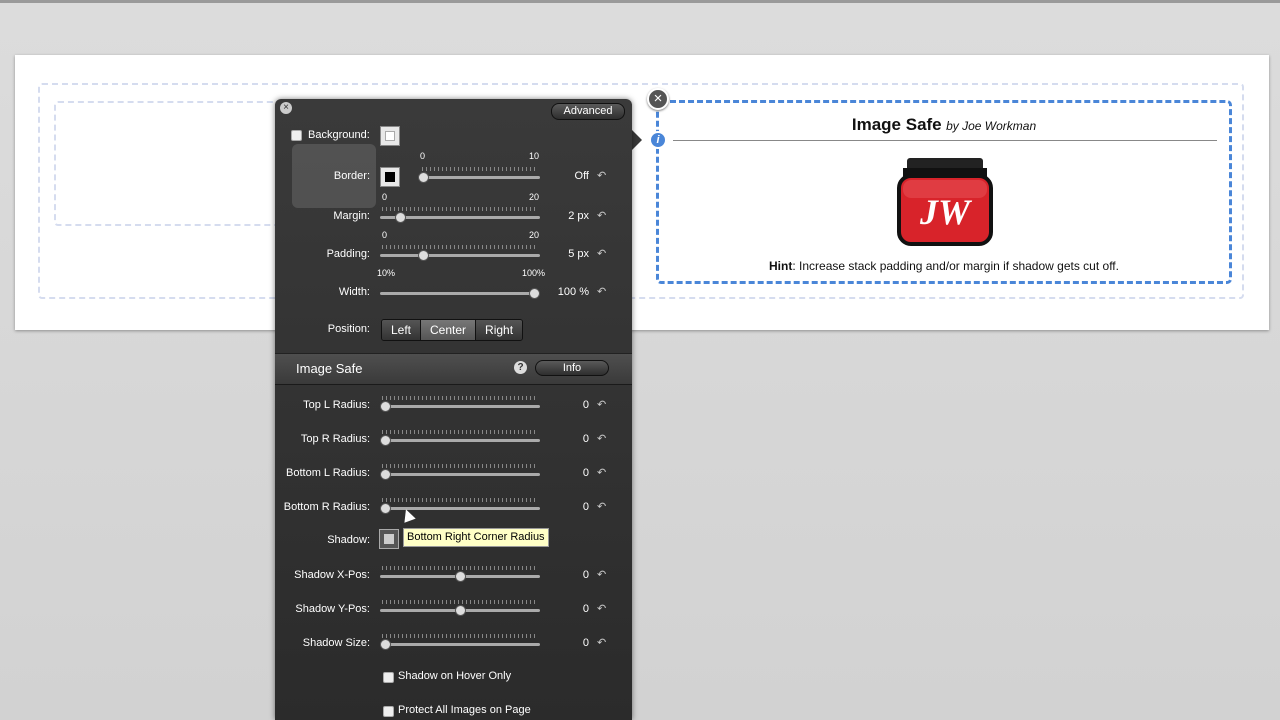 This screenshot has height=720, width=1280. I want to click on bottom-l-radius-value: 0, so click(585, 473).